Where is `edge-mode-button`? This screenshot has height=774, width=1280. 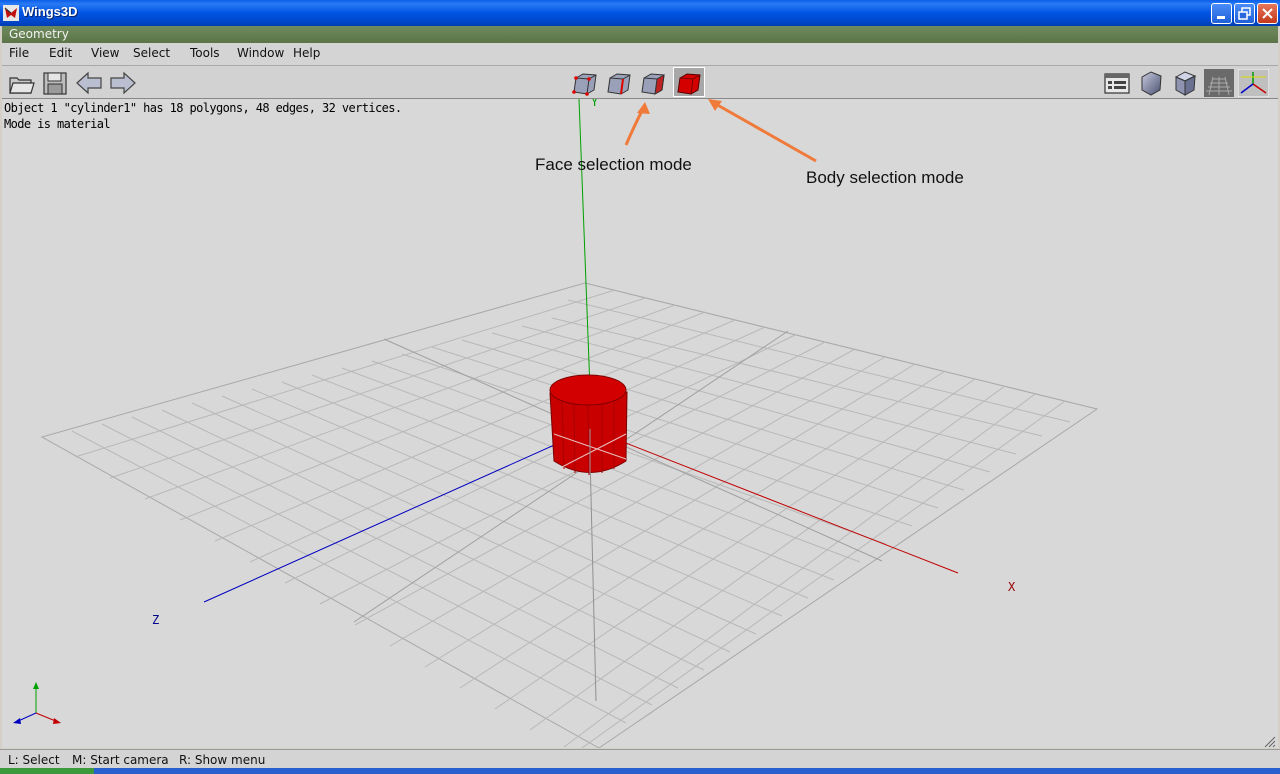 edge-mode-button is located at coordinates (619, 83).